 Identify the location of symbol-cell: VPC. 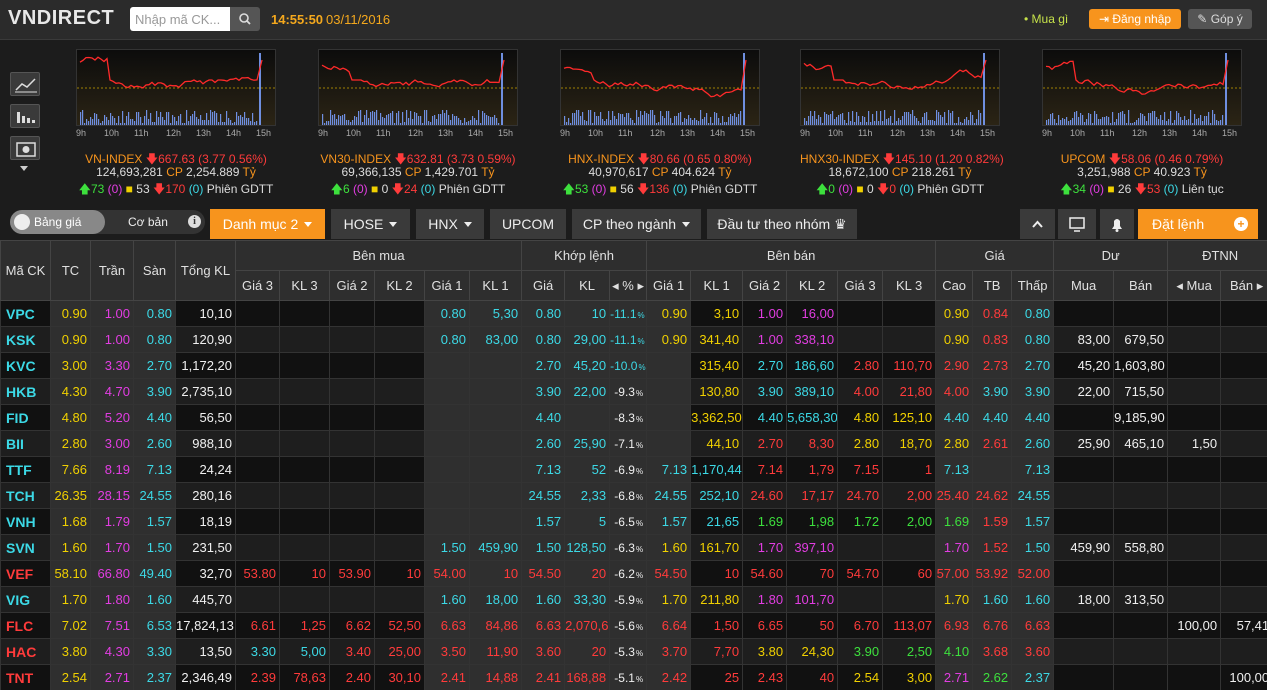
(25, 313).